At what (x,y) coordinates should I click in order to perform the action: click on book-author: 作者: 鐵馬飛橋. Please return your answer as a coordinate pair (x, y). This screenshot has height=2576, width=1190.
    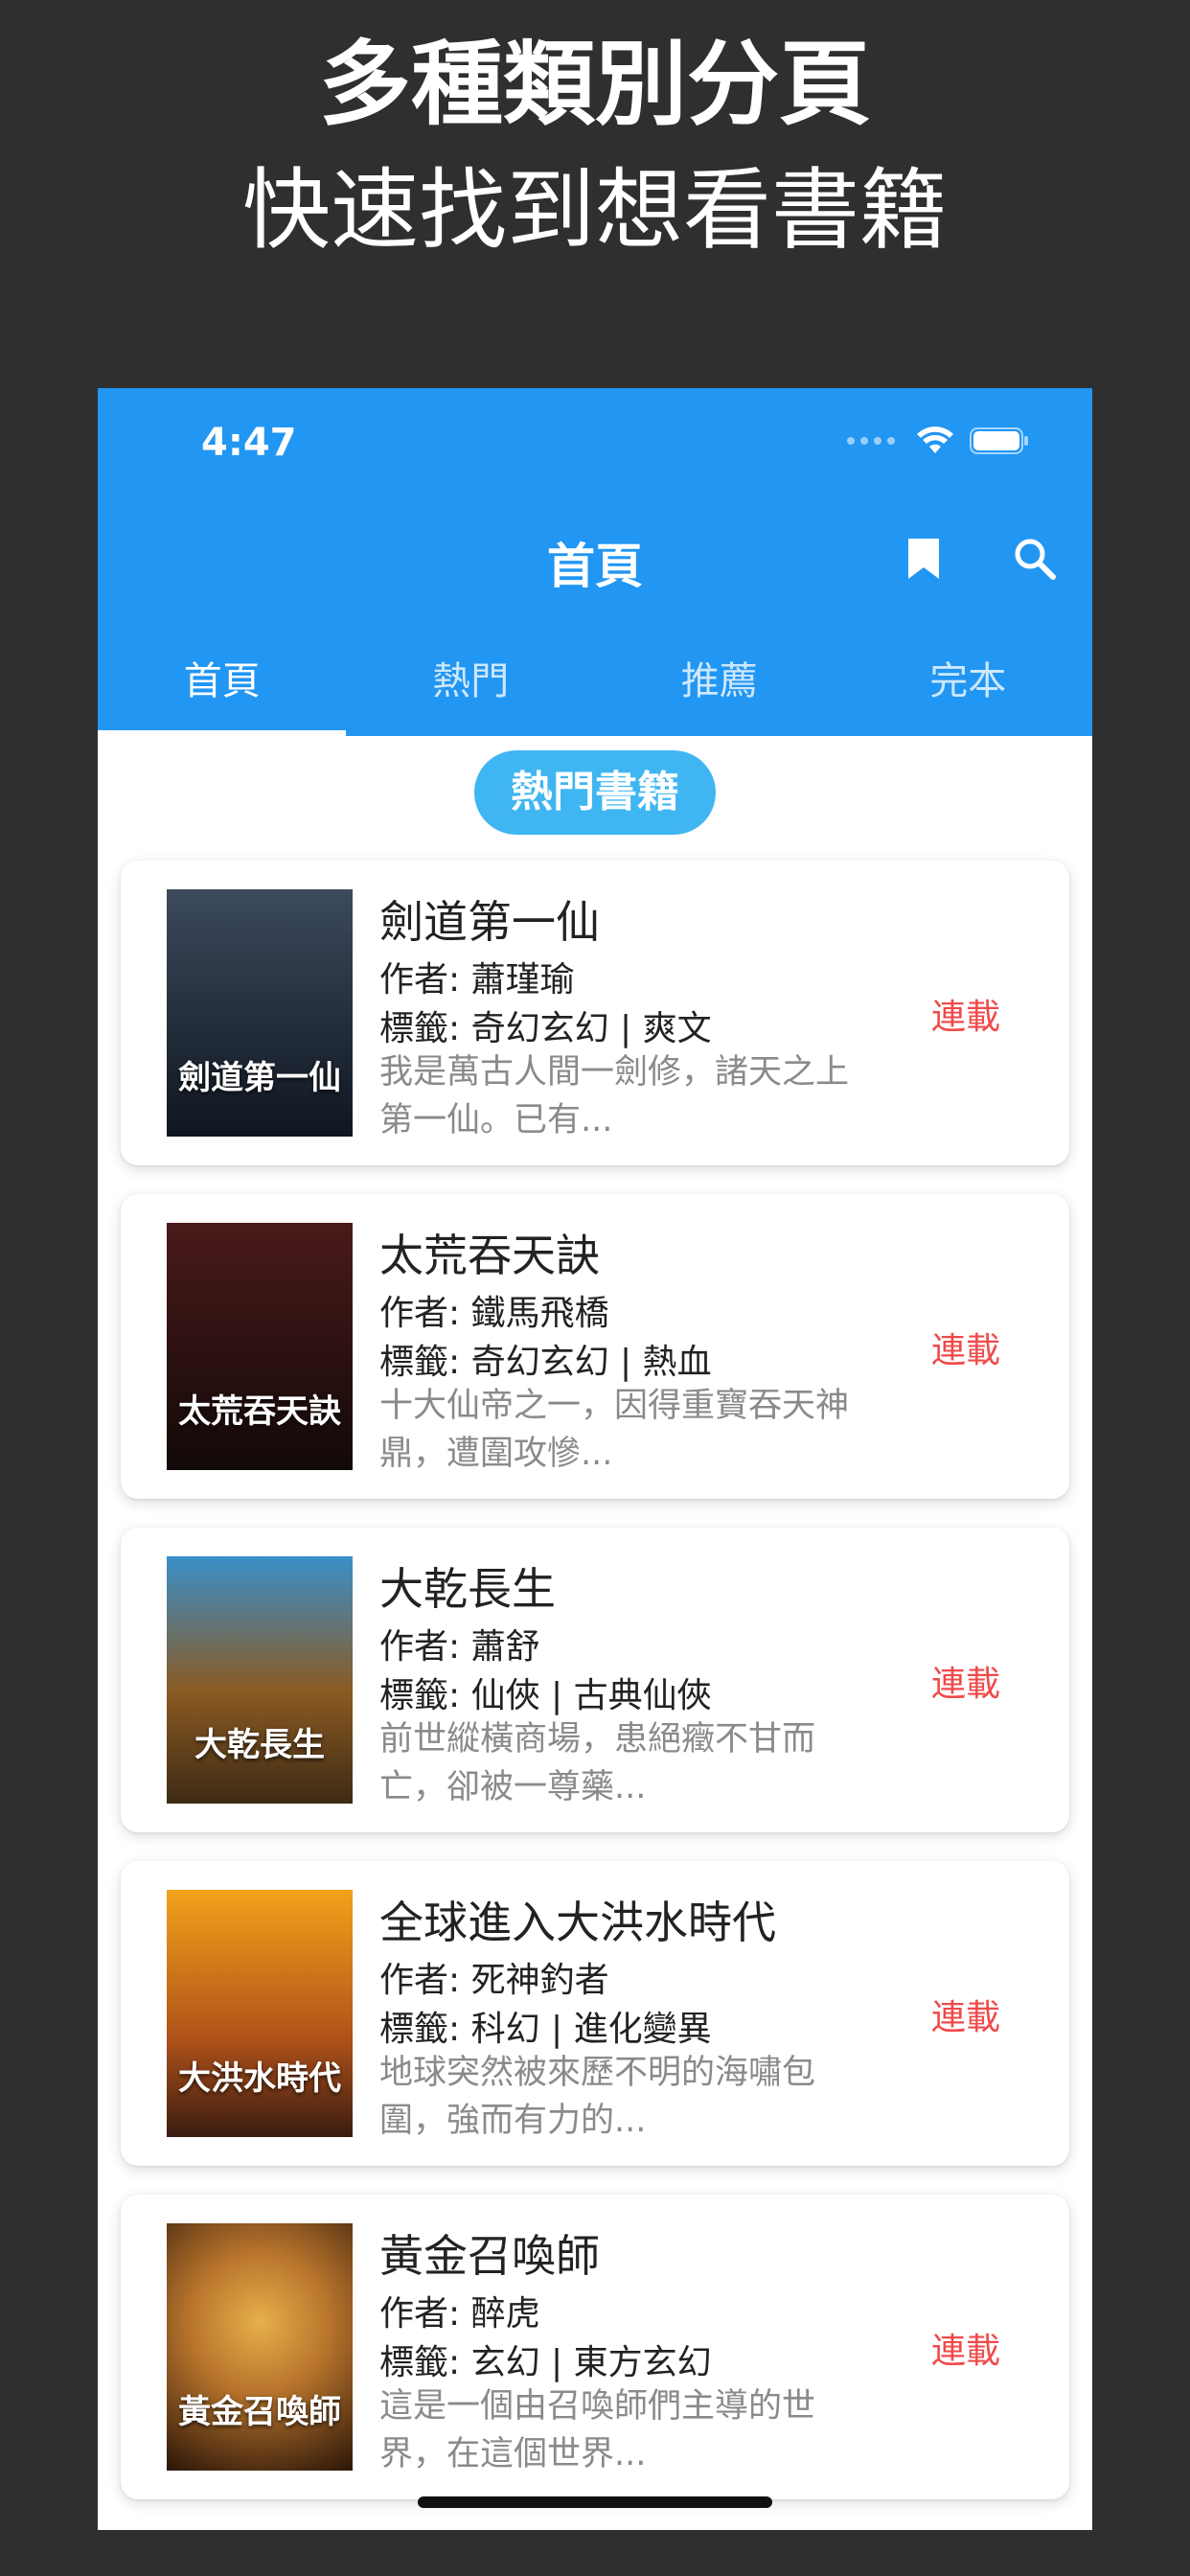
    Looking at the image, I should click on (494, 1313).